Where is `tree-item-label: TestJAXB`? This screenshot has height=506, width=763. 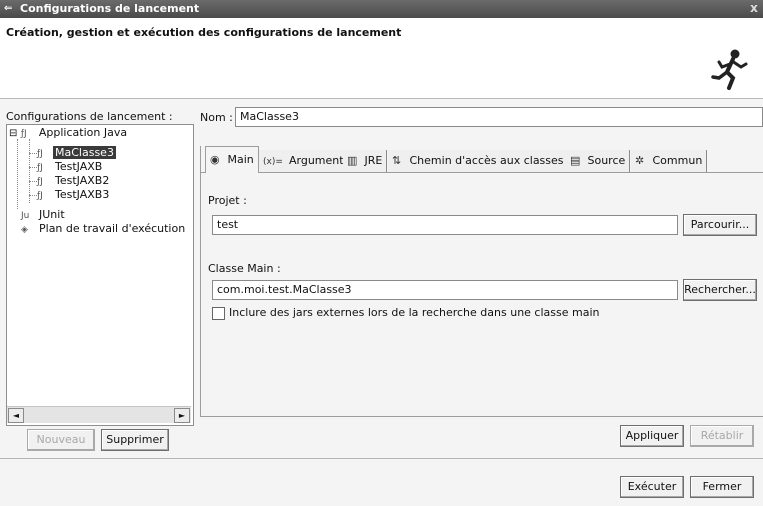
tree-item-label: TestJAXB is located at coordinates (79, 166).